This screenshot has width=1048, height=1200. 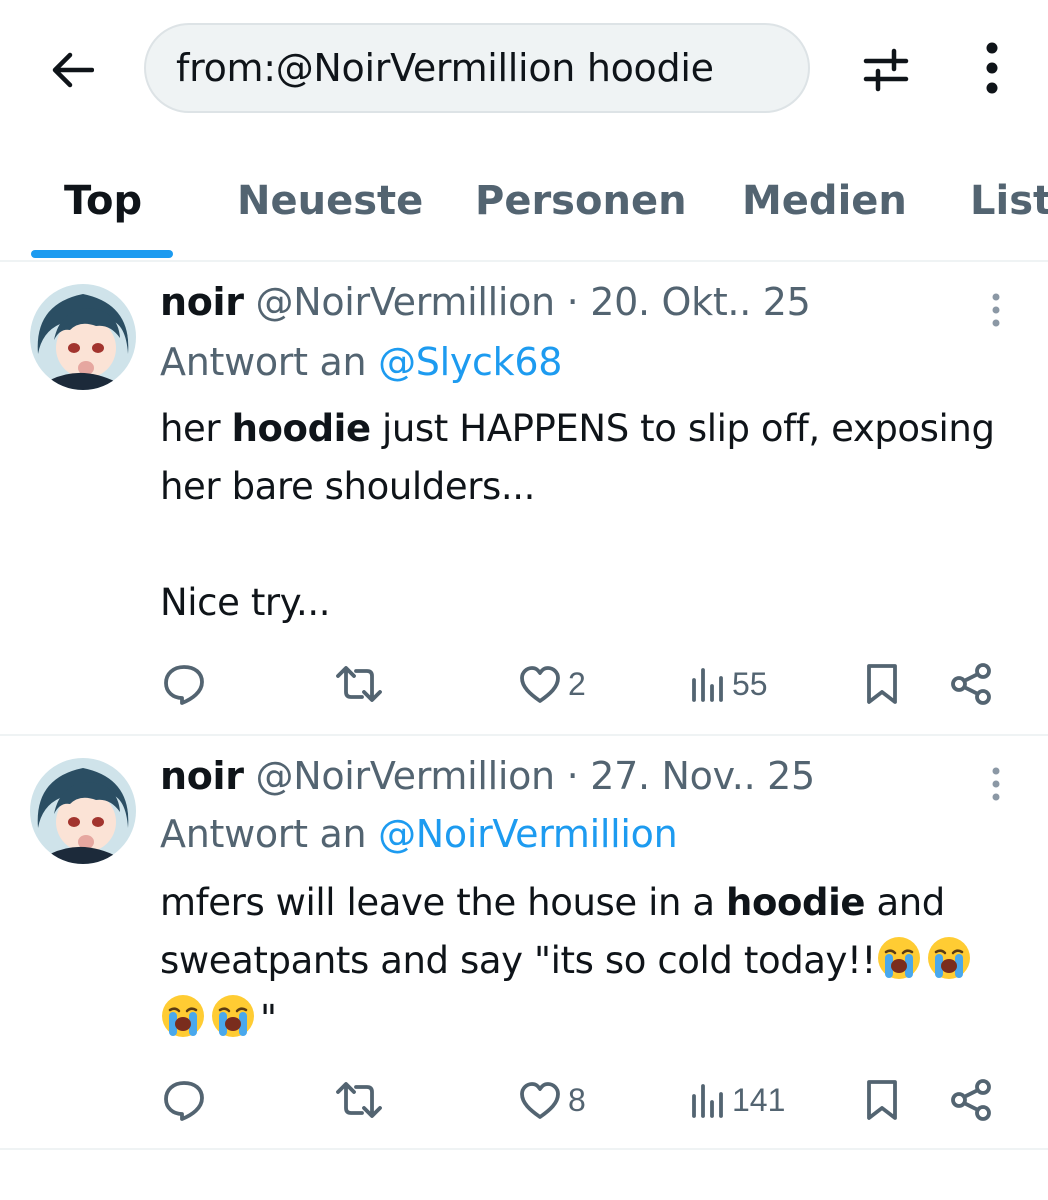 I want to click on tab-top: Top, so click(x=103, y=201).